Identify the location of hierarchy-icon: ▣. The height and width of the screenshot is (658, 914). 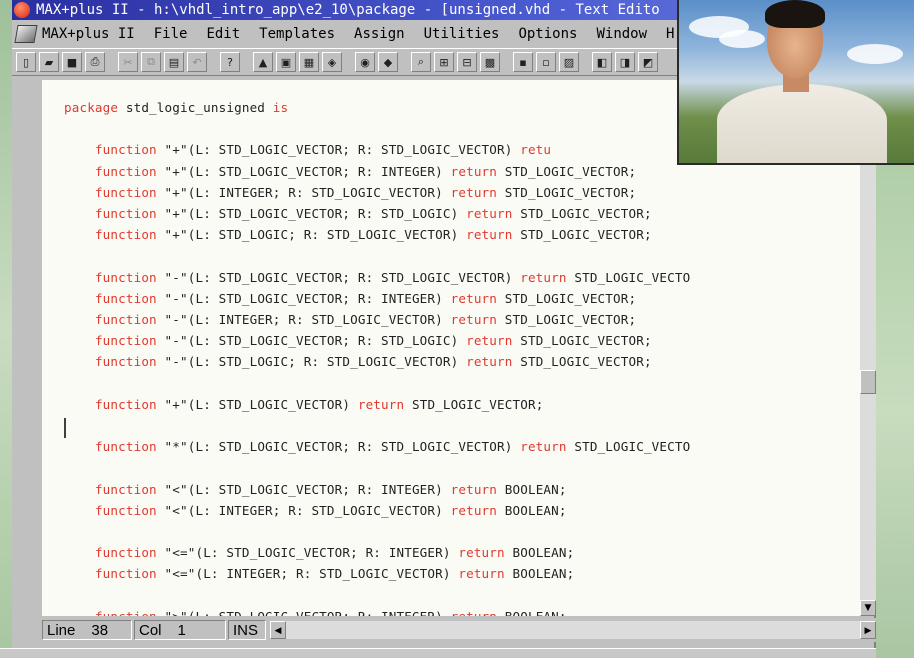
(286, 62).